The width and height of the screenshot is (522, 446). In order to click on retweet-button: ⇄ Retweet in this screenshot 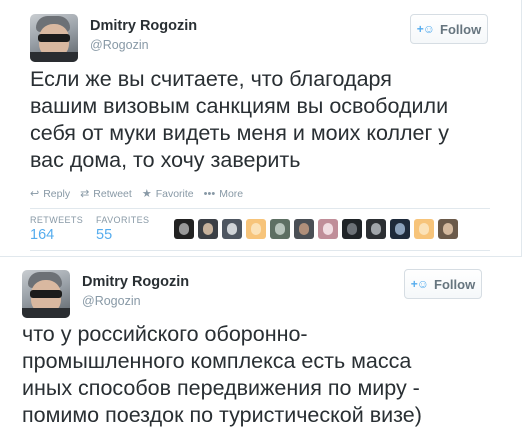, I will do `click(106, 194)`.